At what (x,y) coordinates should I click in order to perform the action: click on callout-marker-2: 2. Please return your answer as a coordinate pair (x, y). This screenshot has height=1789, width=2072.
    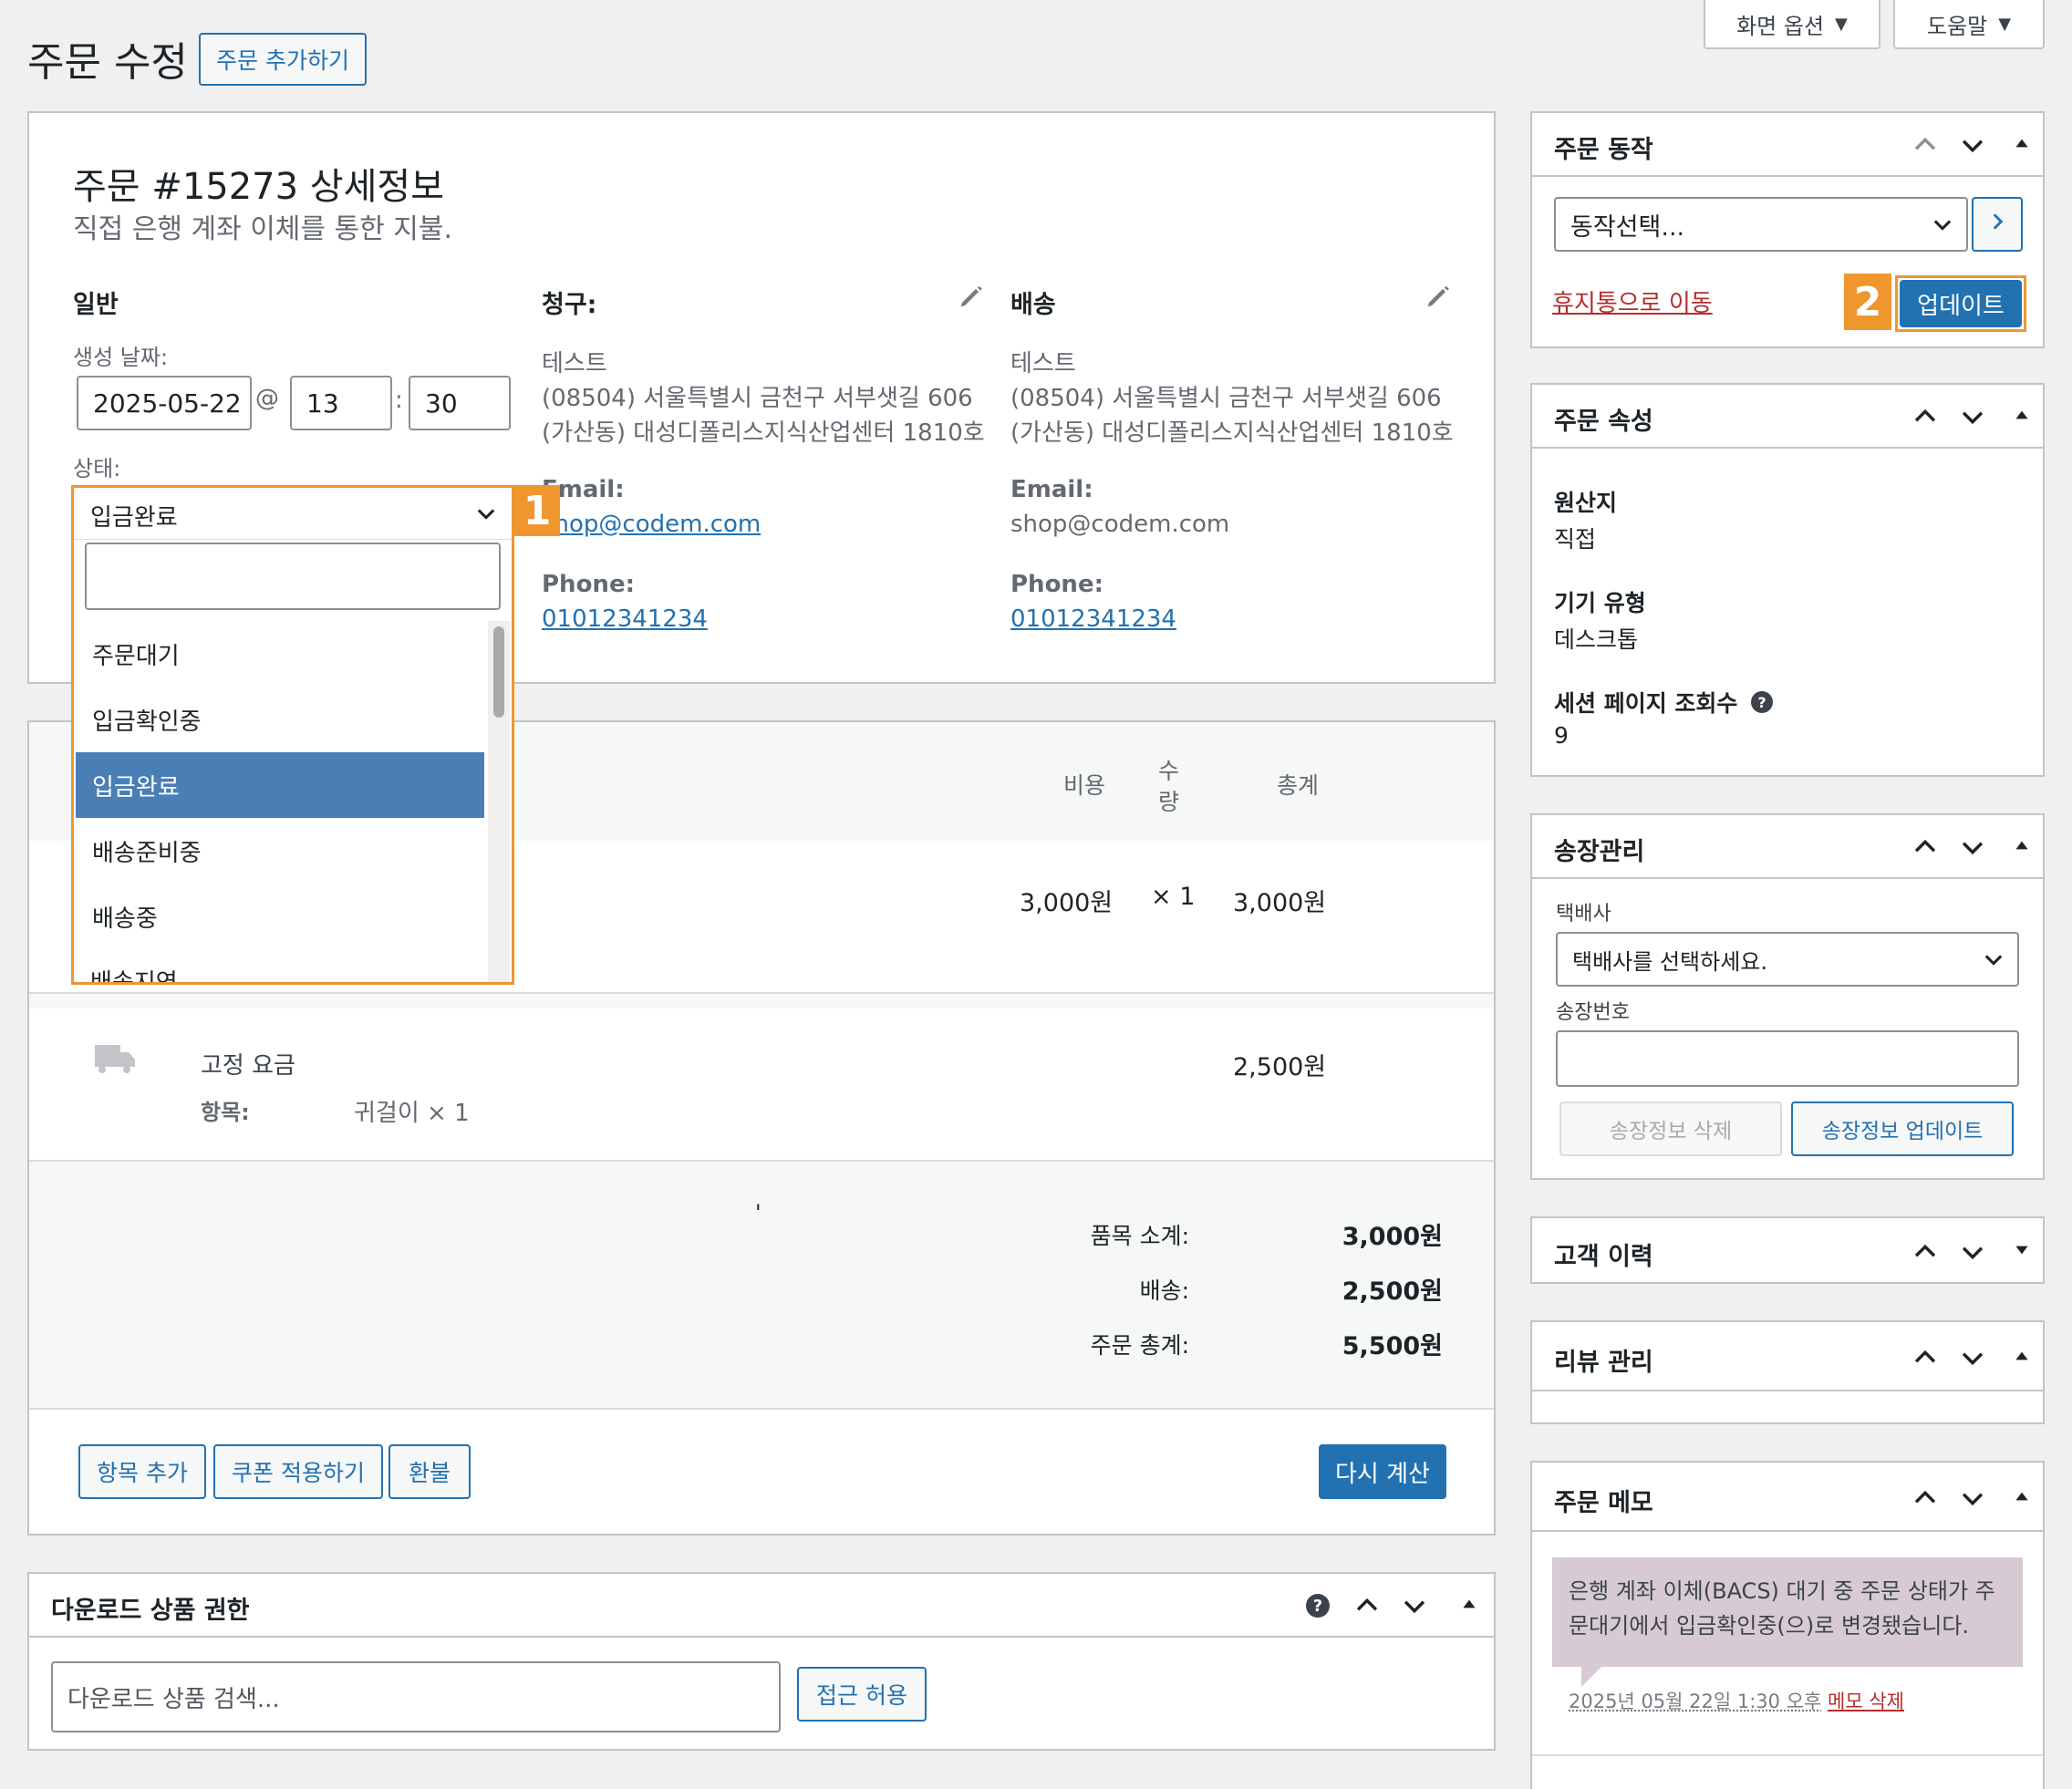
    Looking at the image, I should click on (1867, 302).